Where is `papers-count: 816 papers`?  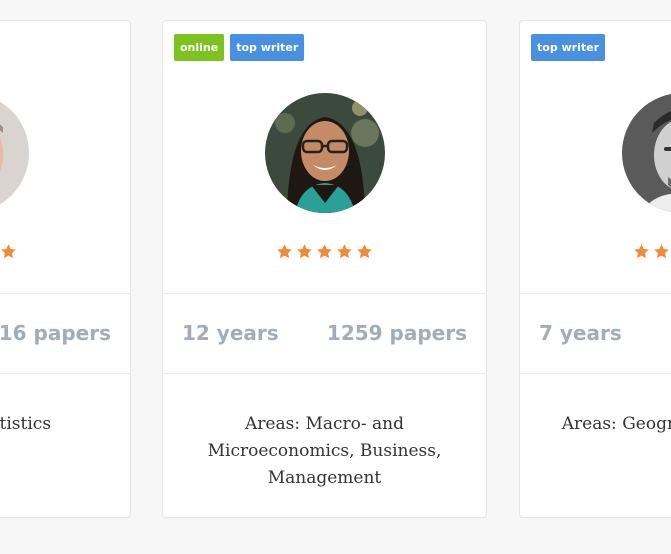 papers-count: 816 papers is located at coordinates (55, 333).